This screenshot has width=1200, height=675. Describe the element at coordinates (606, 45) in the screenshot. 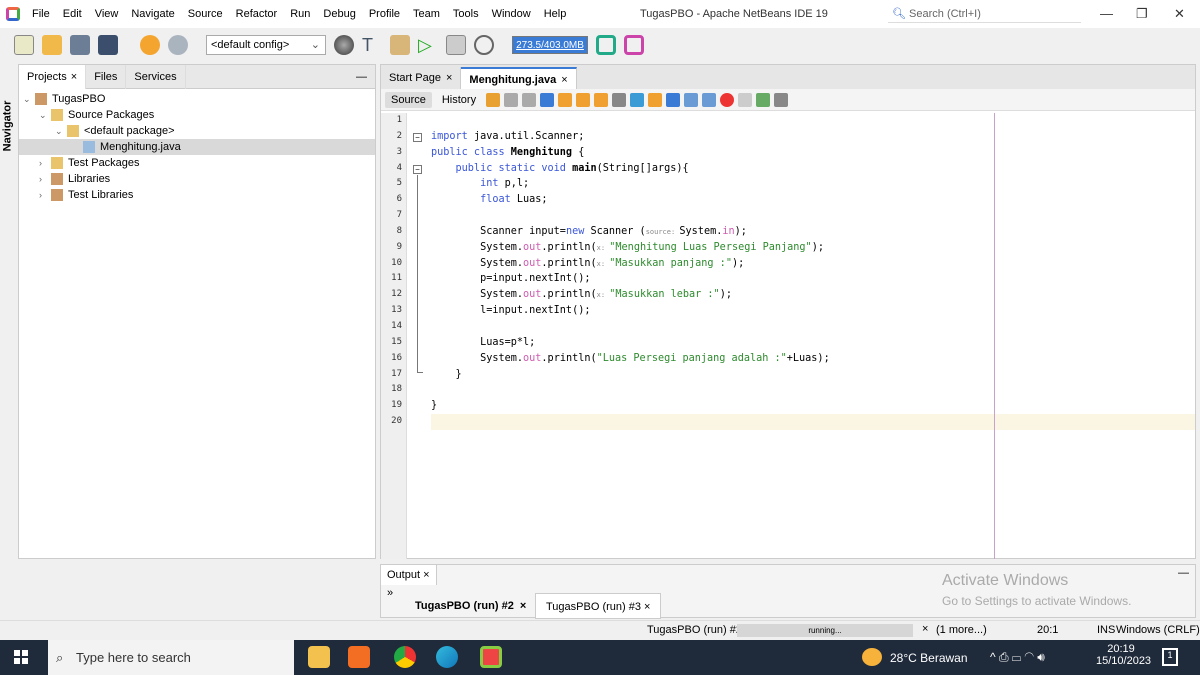

I see `gc-icon` at that location.